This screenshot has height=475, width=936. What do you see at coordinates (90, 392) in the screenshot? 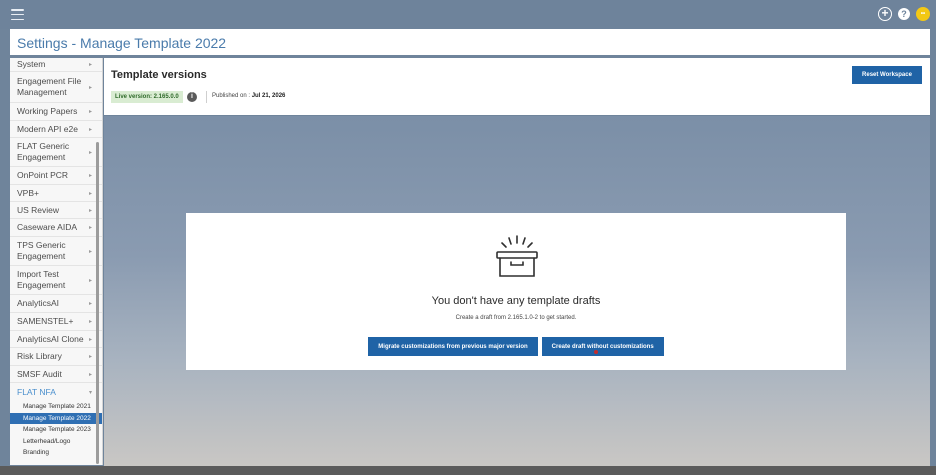
I see `chevron-down-icon: ▾` at bounding box center [90, 392].